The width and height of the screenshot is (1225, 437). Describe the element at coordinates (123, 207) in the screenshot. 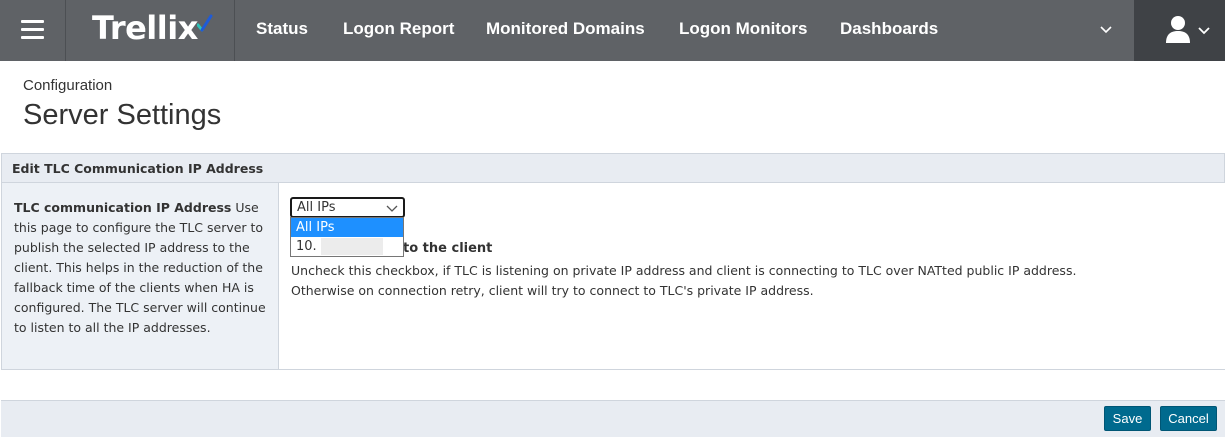

I see `help-title: TLC communication IP Address` at that location.